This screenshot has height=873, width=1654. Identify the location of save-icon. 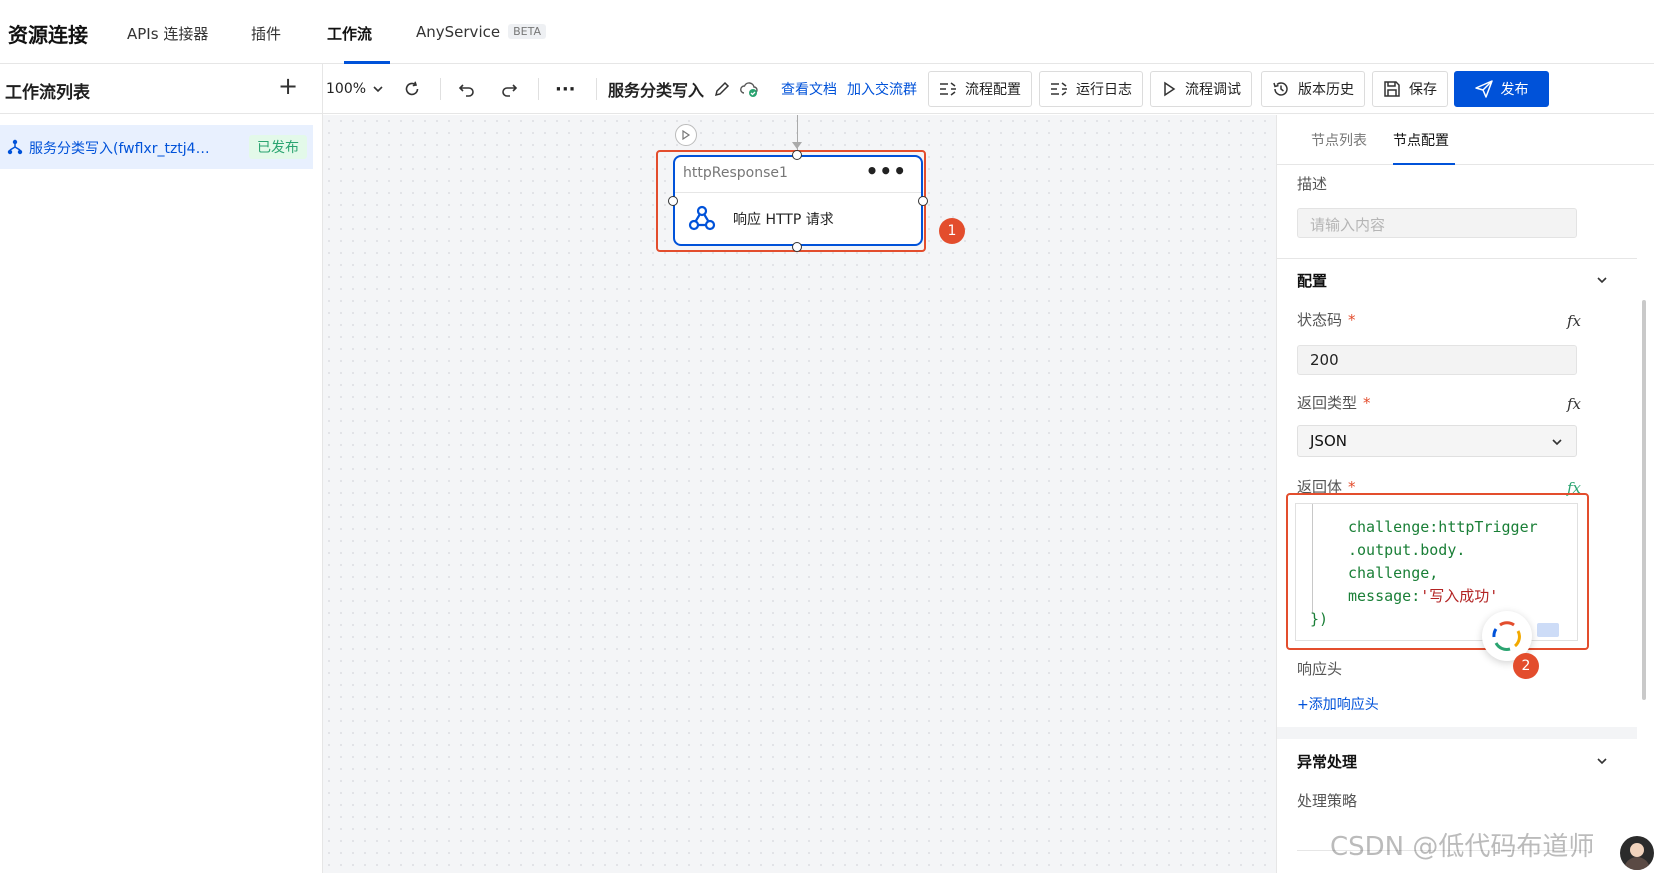
(1392, 89).